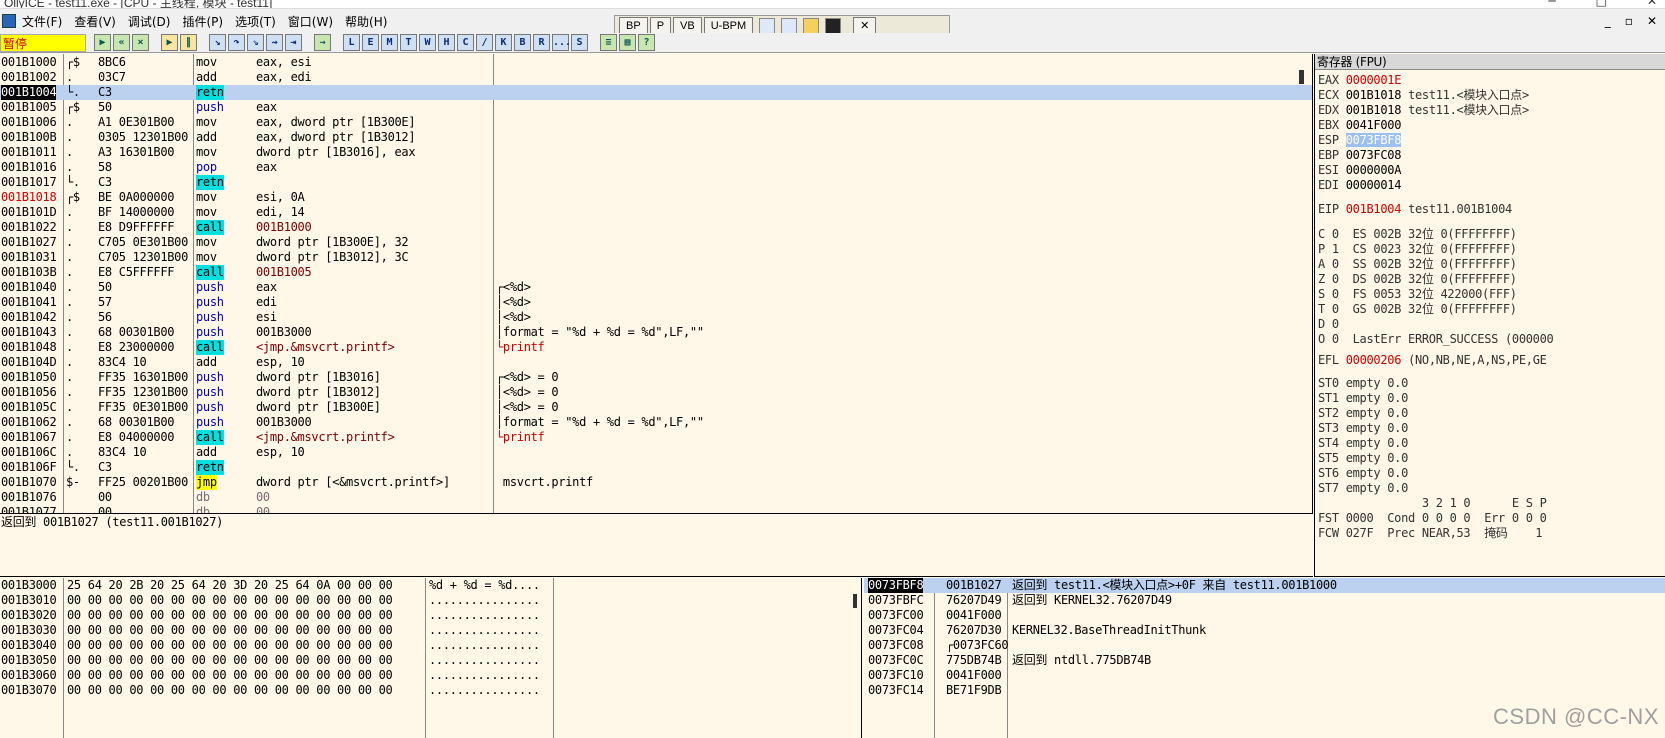 This screenshot has height=738, width=1665. Describe the element at coordinates (1652, 4) in the screenshot. I see `close-button: ✕` at that location.